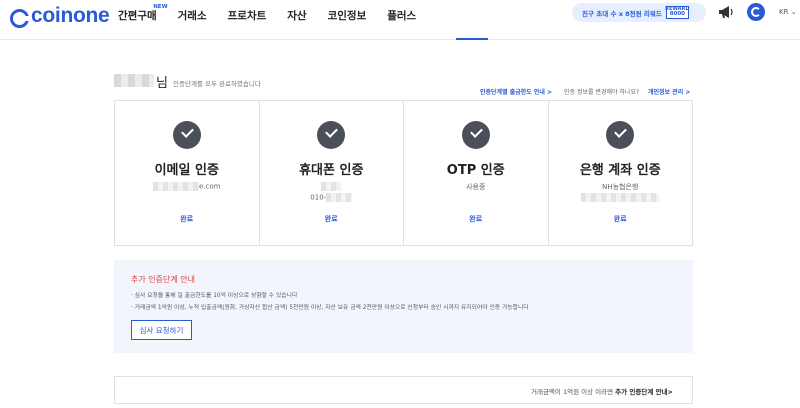 This screenshot has width=800, height=408. Describe the element at coordinates (622, 13) in the screenshot. I see `promo-text: 친구 초대 수 x 8천원 리워드` at that location.